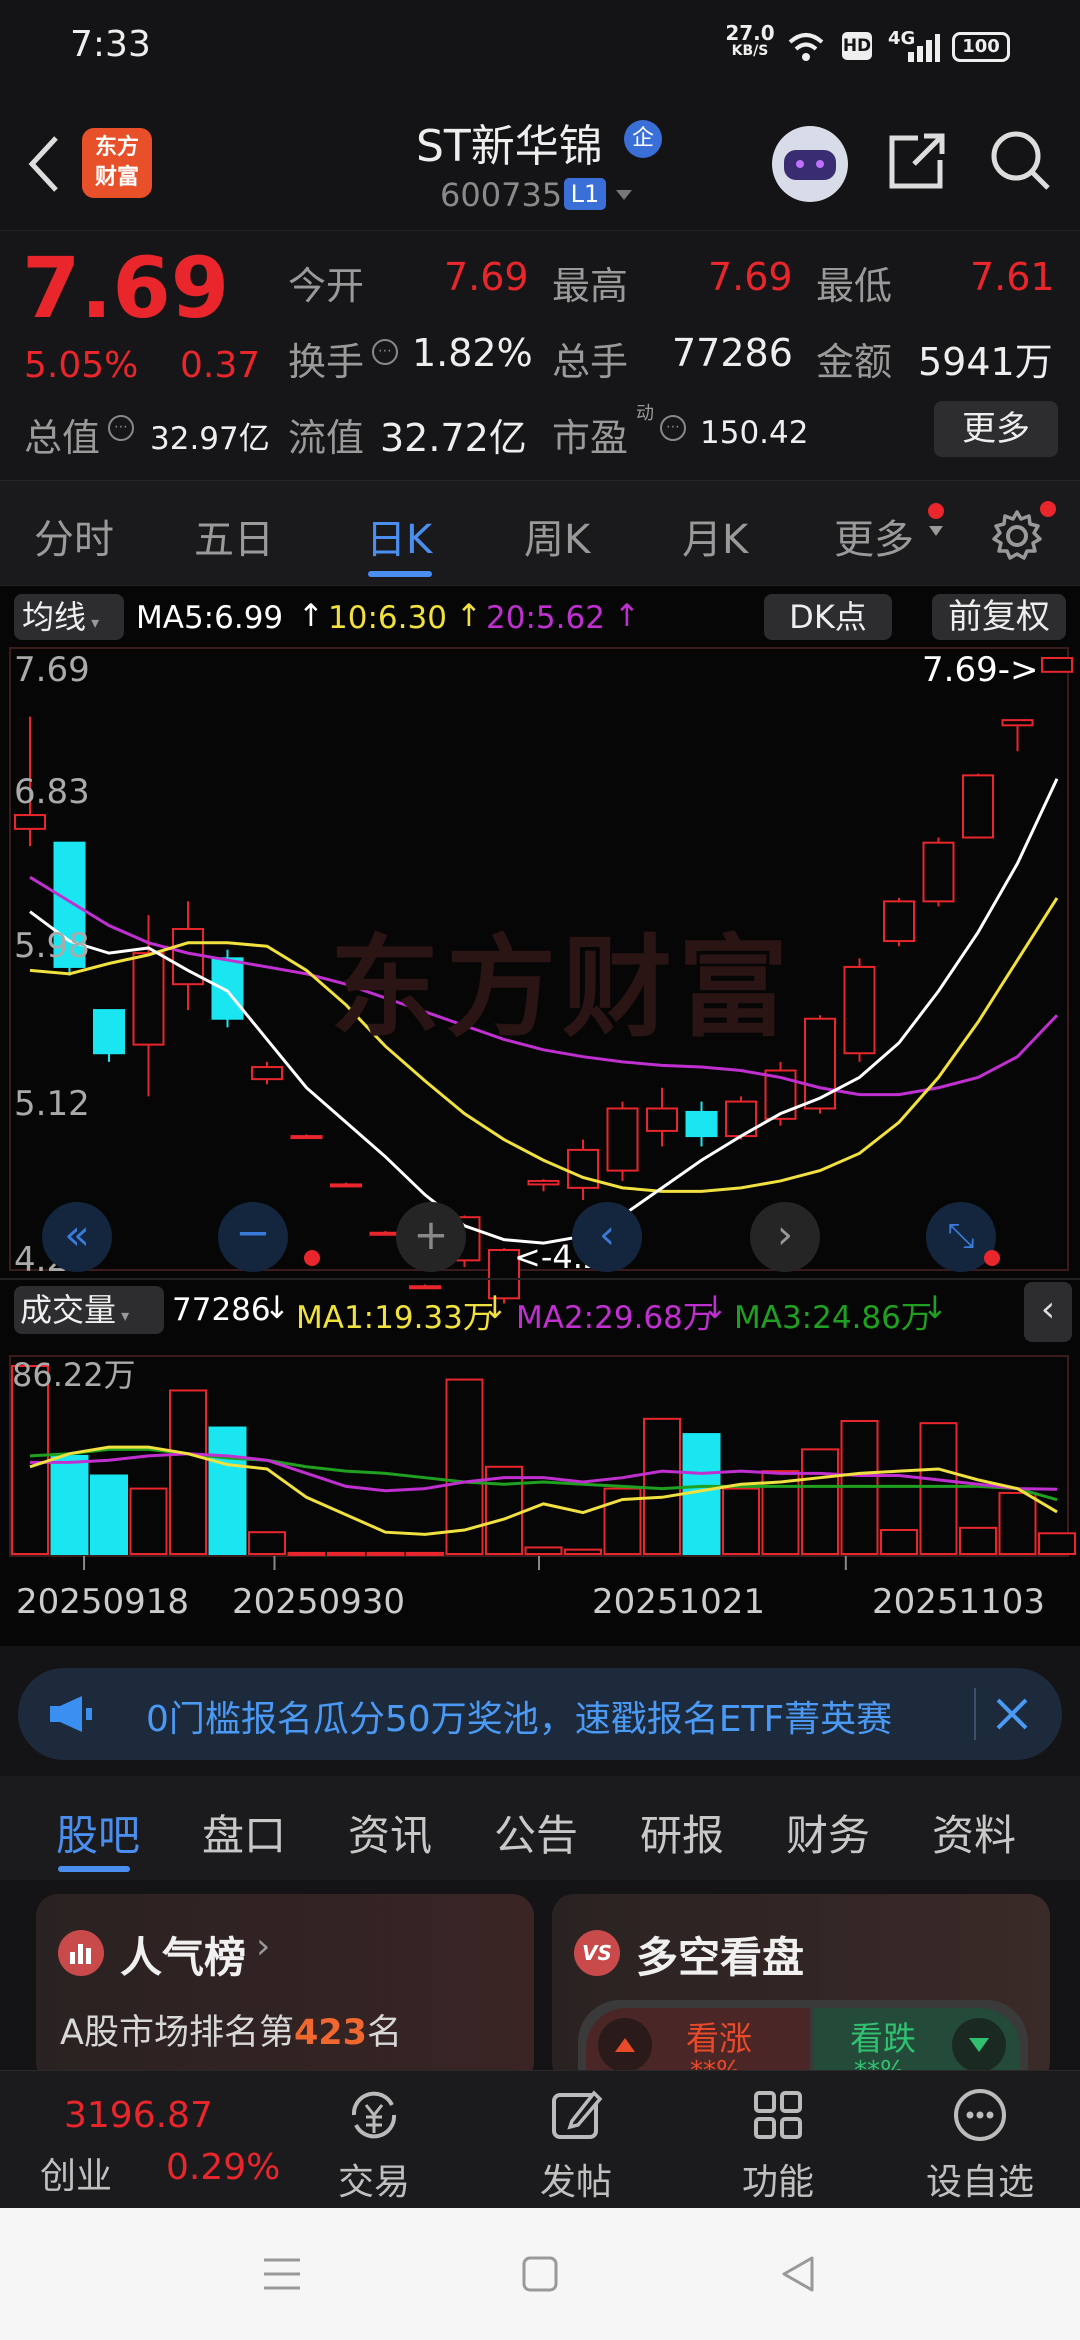 This screenshot has width=1080, height=2340. Describe the element at coordinates (374, 2140) in the screenshot. I see `nav-trade: 交易` at that location.